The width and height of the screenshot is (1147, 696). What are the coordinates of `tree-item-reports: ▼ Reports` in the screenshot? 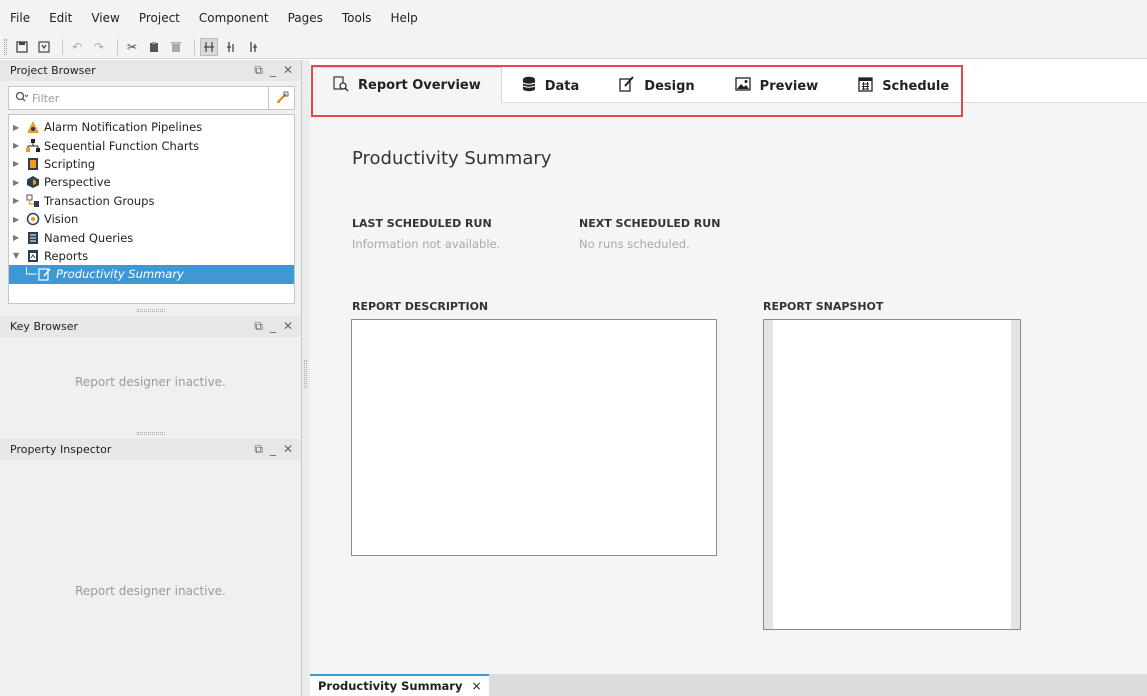 It's located at (151, 256).